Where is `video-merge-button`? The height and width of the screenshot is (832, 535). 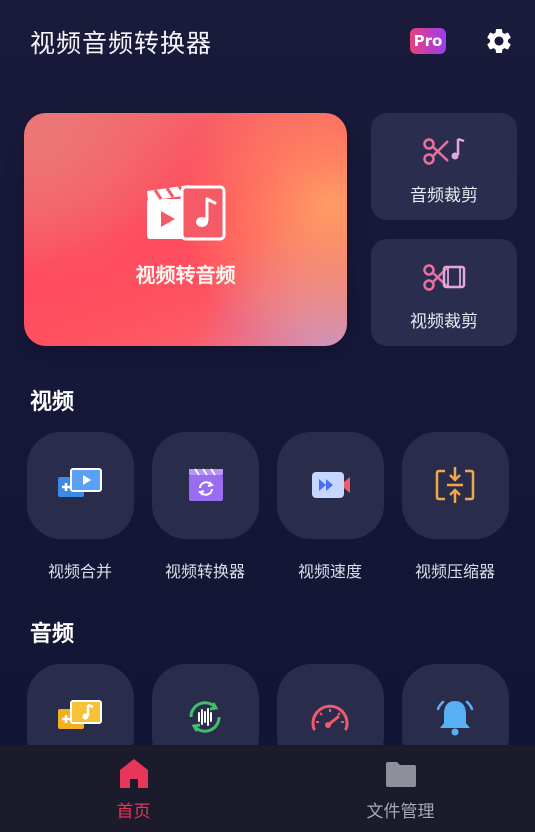 video-merge-button is located at coordinates (80, 485).